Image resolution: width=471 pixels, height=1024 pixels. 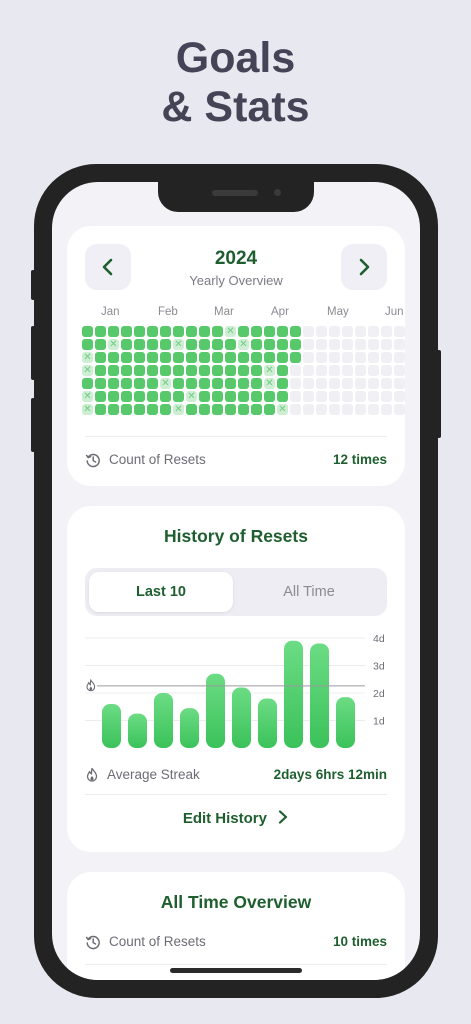 What do you see at coordinates (236, 536) in the screenshot?
I see `history-title: History of Resets` at bounding box center [236, 536].